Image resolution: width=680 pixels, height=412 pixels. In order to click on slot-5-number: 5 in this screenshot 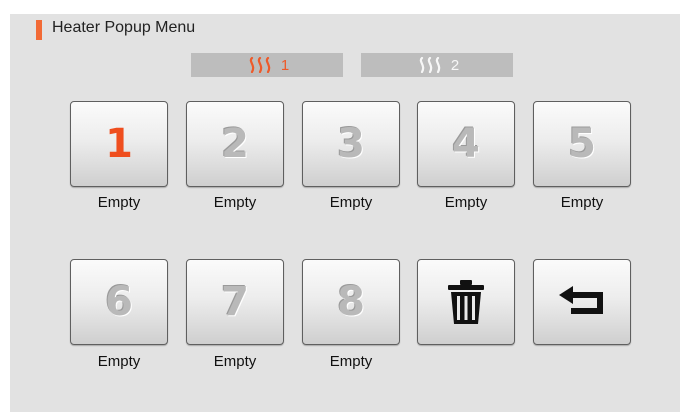, I will do `click(582, 144)`.